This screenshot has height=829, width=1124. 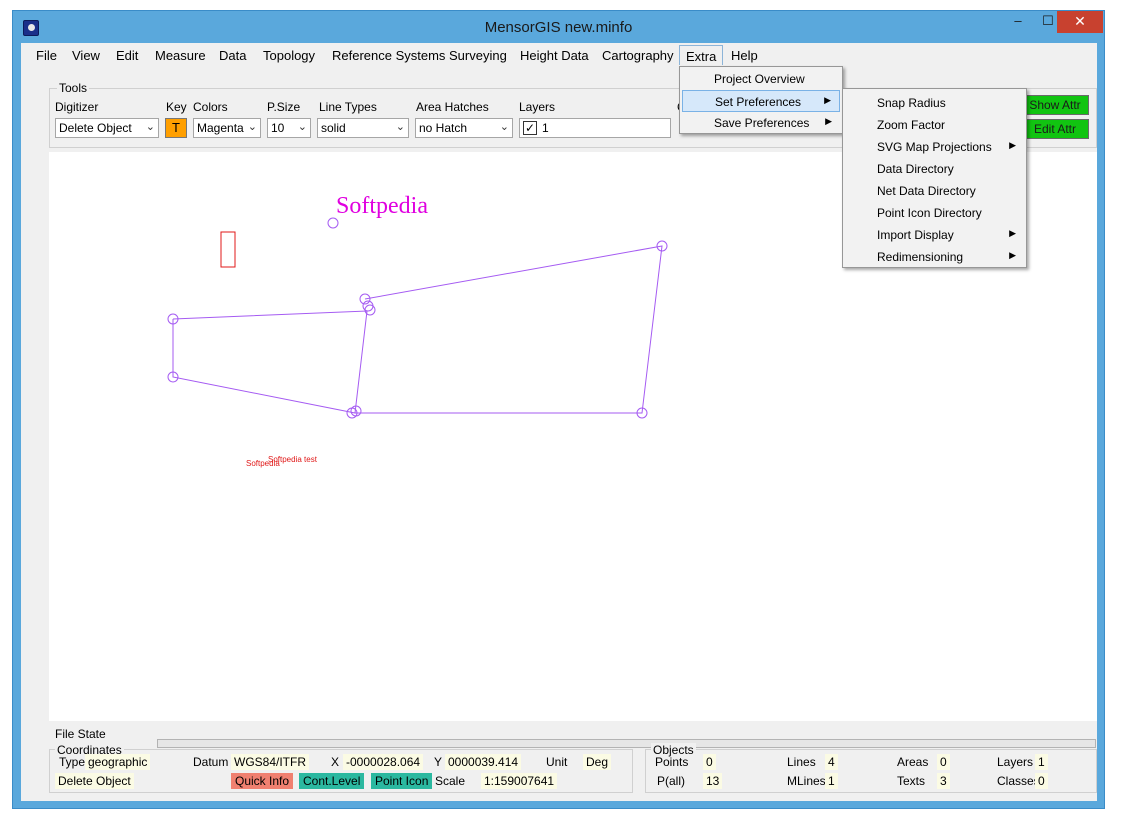 What do you see at coordinates (363, 128) in the screenshot?
I see `line-types-select: solid ⌄` at bounding box center [363, 128].